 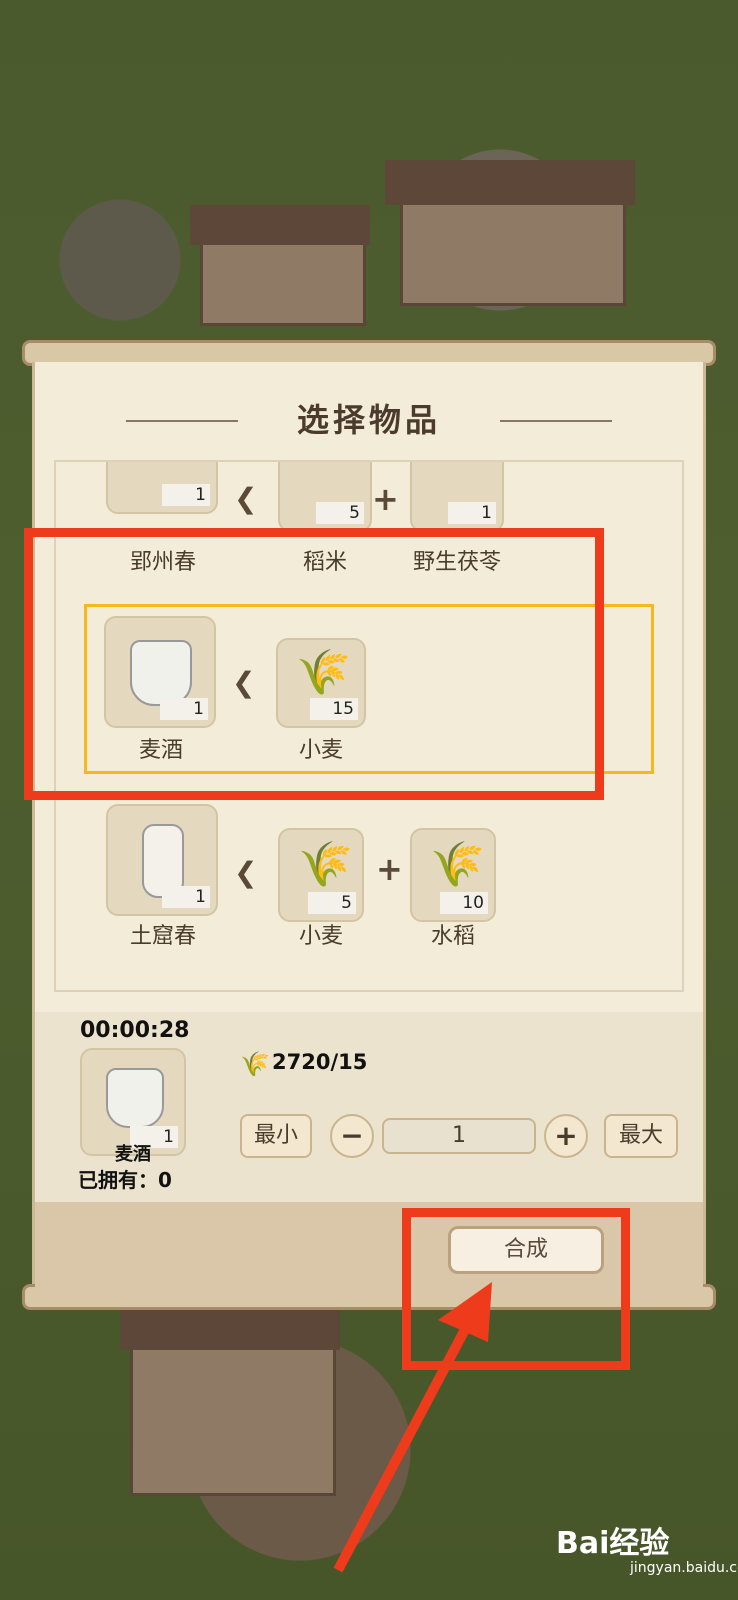 What do you see at coordinates (641, 1136) in the screenshot?
I see `max-button: 最大` at bounding box center [641, 1136].